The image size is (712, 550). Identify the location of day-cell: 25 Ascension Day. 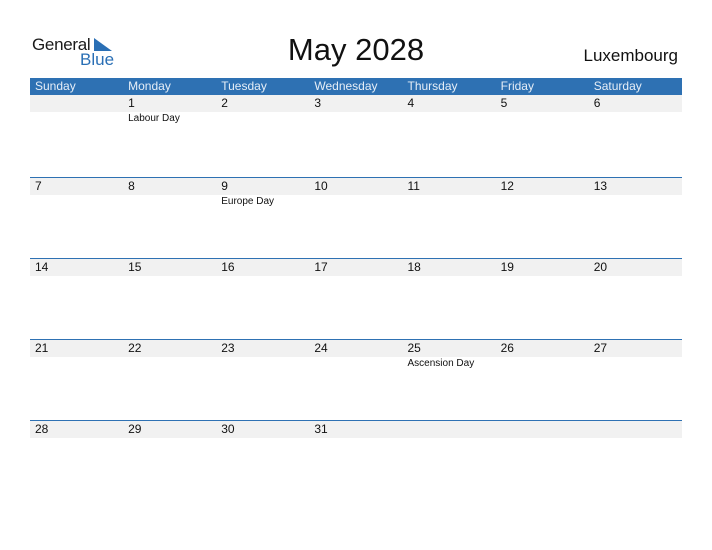
(449, 380).